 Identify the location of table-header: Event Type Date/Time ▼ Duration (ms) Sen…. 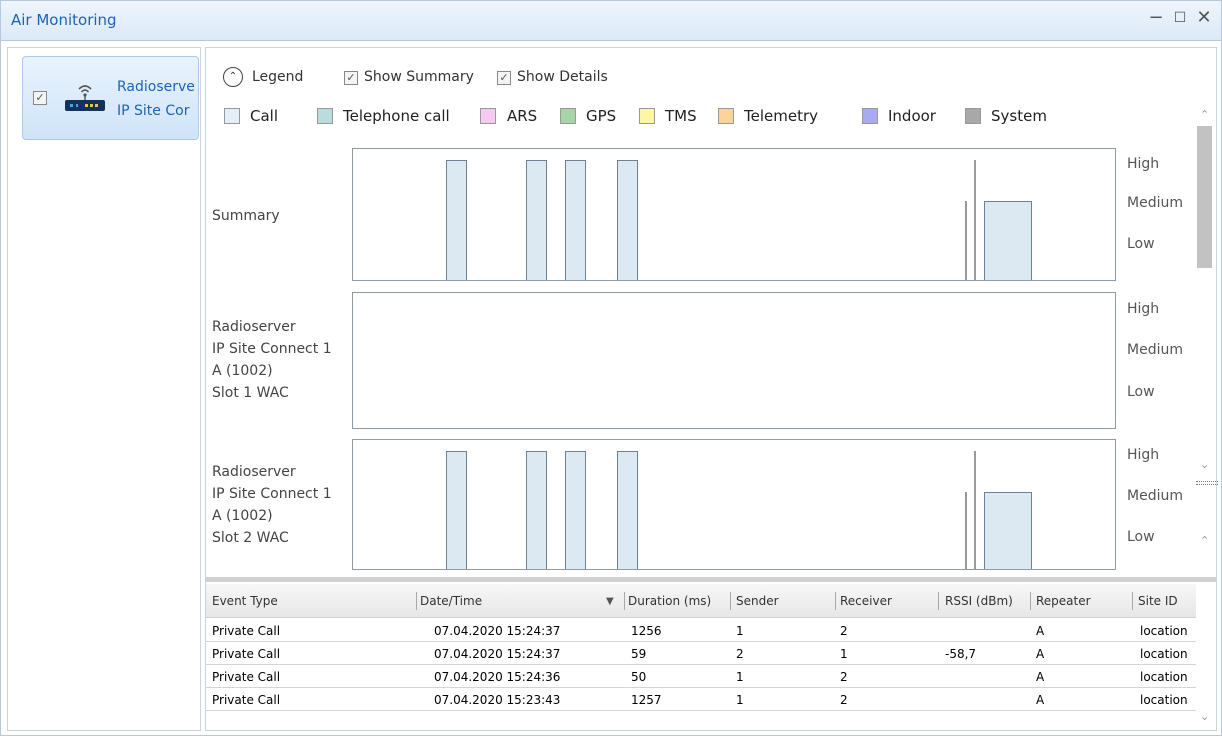
(701, 601).